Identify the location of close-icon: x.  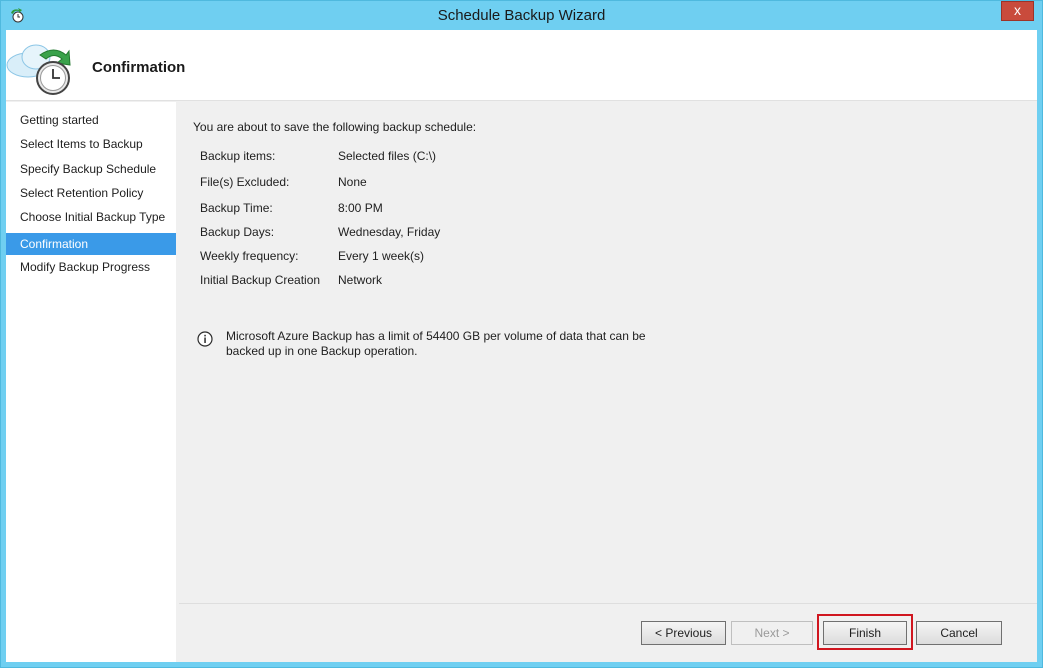
(1017, 10).